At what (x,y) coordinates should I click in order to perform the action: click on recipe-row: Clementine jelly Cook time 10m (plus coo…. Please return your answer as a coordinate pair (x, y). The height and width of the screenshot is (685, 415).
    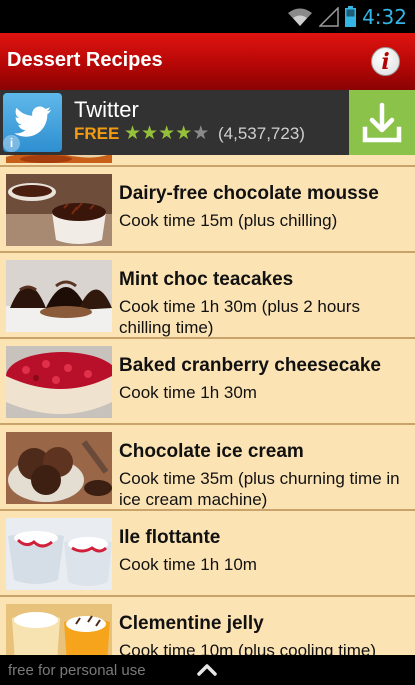
    Looking at the image, I should click on (207, 626).